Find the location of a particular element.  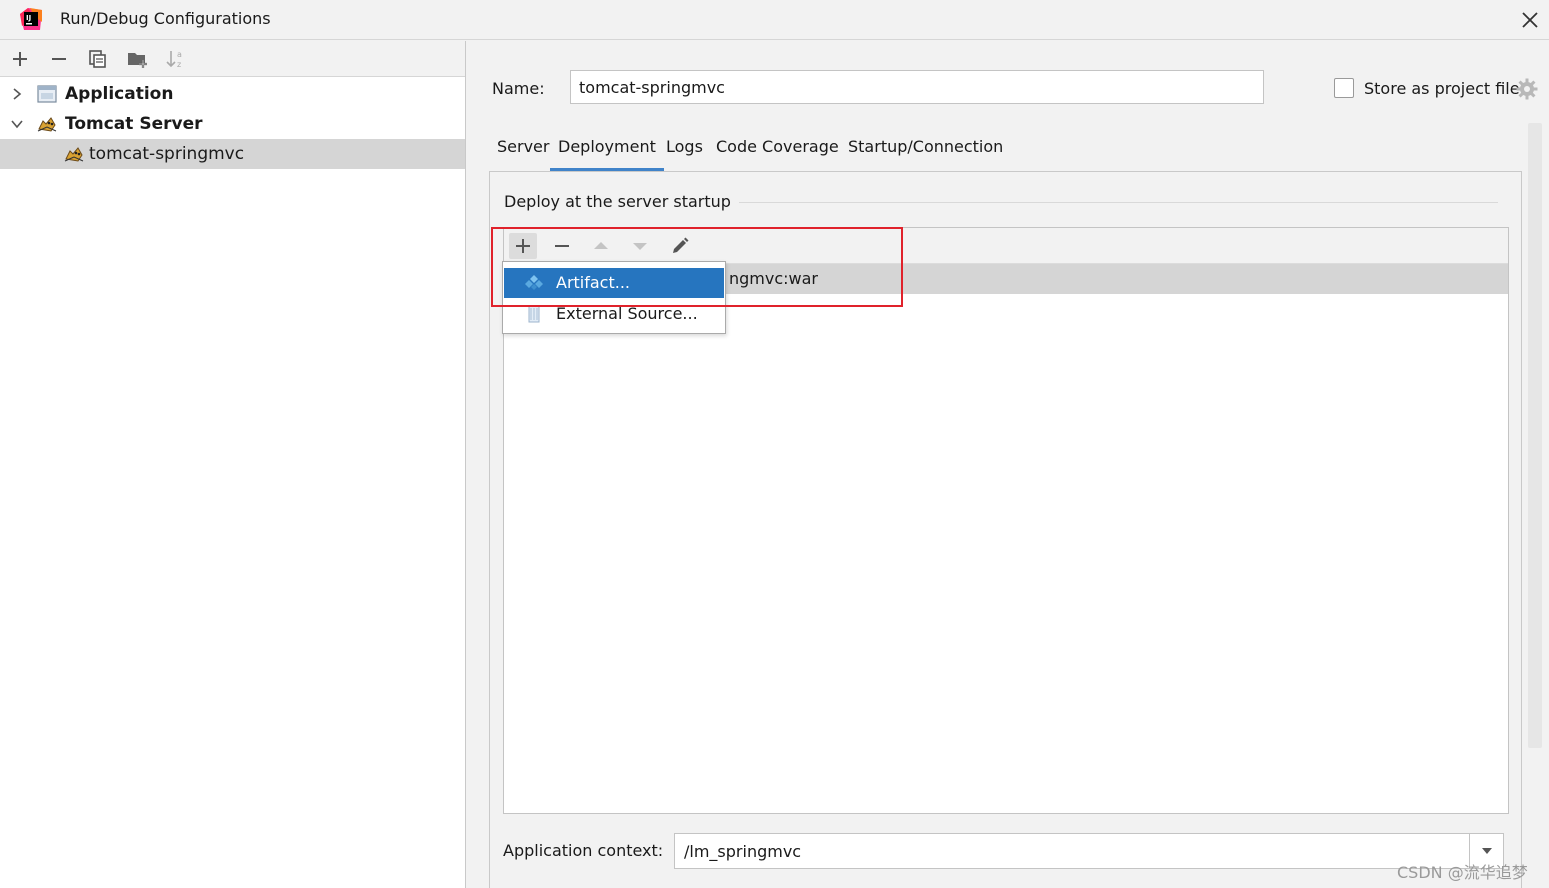

copy-icon is located at coordinates (97, 59).